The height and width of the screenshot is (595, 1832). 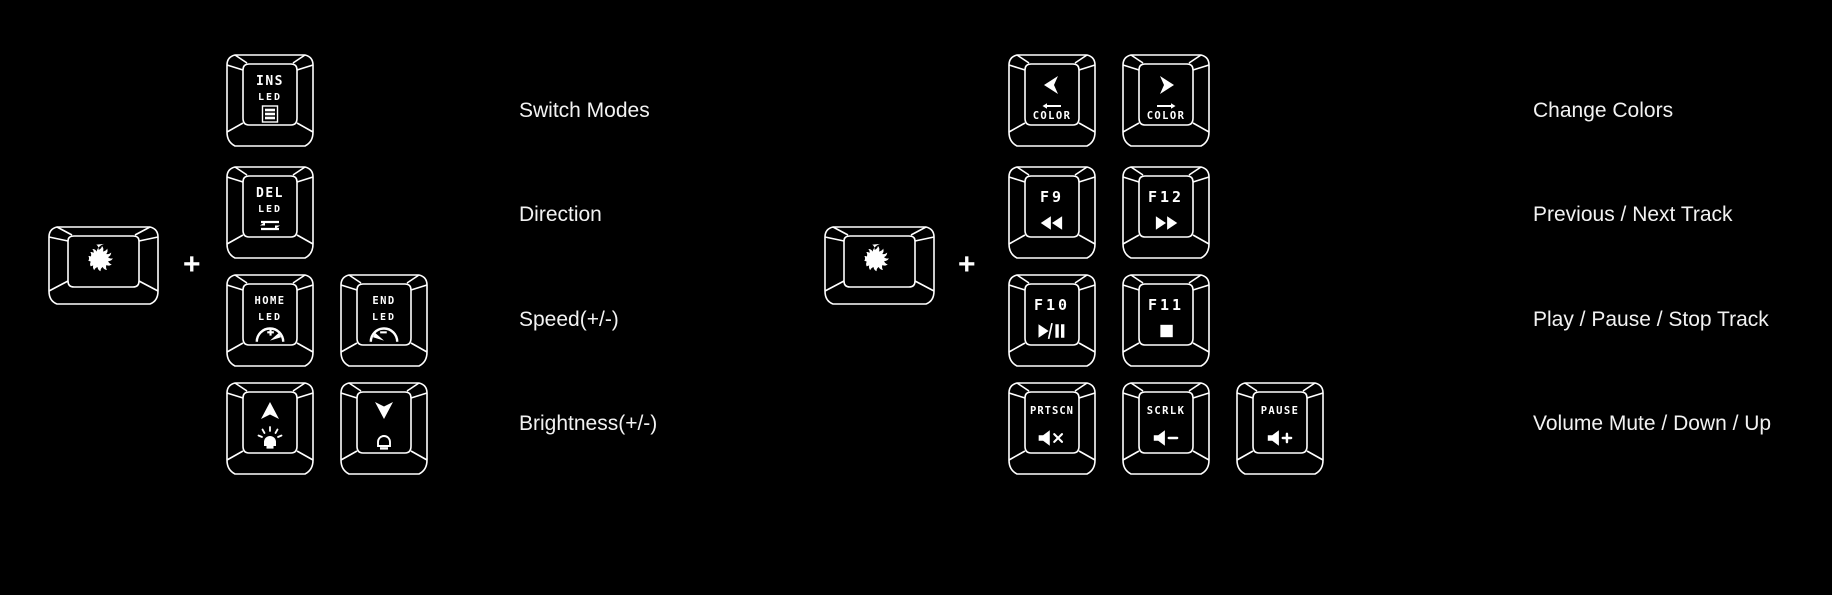 What do you see at coordinates (1166, 305) in the screenshot?
I see `key-f11-legend: F11` at bounding box center [1166, 305].